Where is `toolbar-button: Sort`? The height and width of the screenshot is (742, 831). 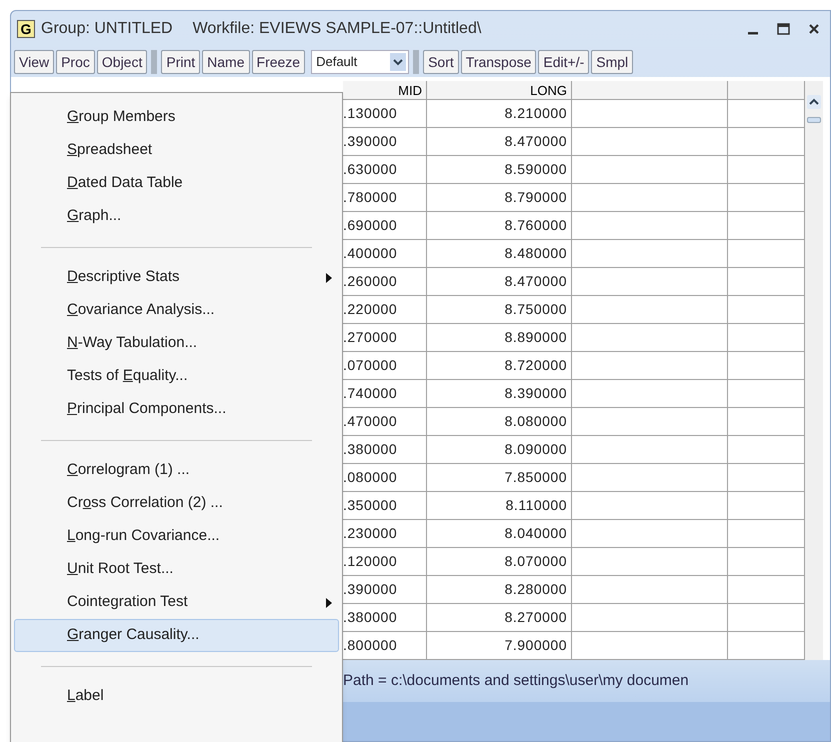 toolbar-button: Sort is located at coordinates (441, 62).